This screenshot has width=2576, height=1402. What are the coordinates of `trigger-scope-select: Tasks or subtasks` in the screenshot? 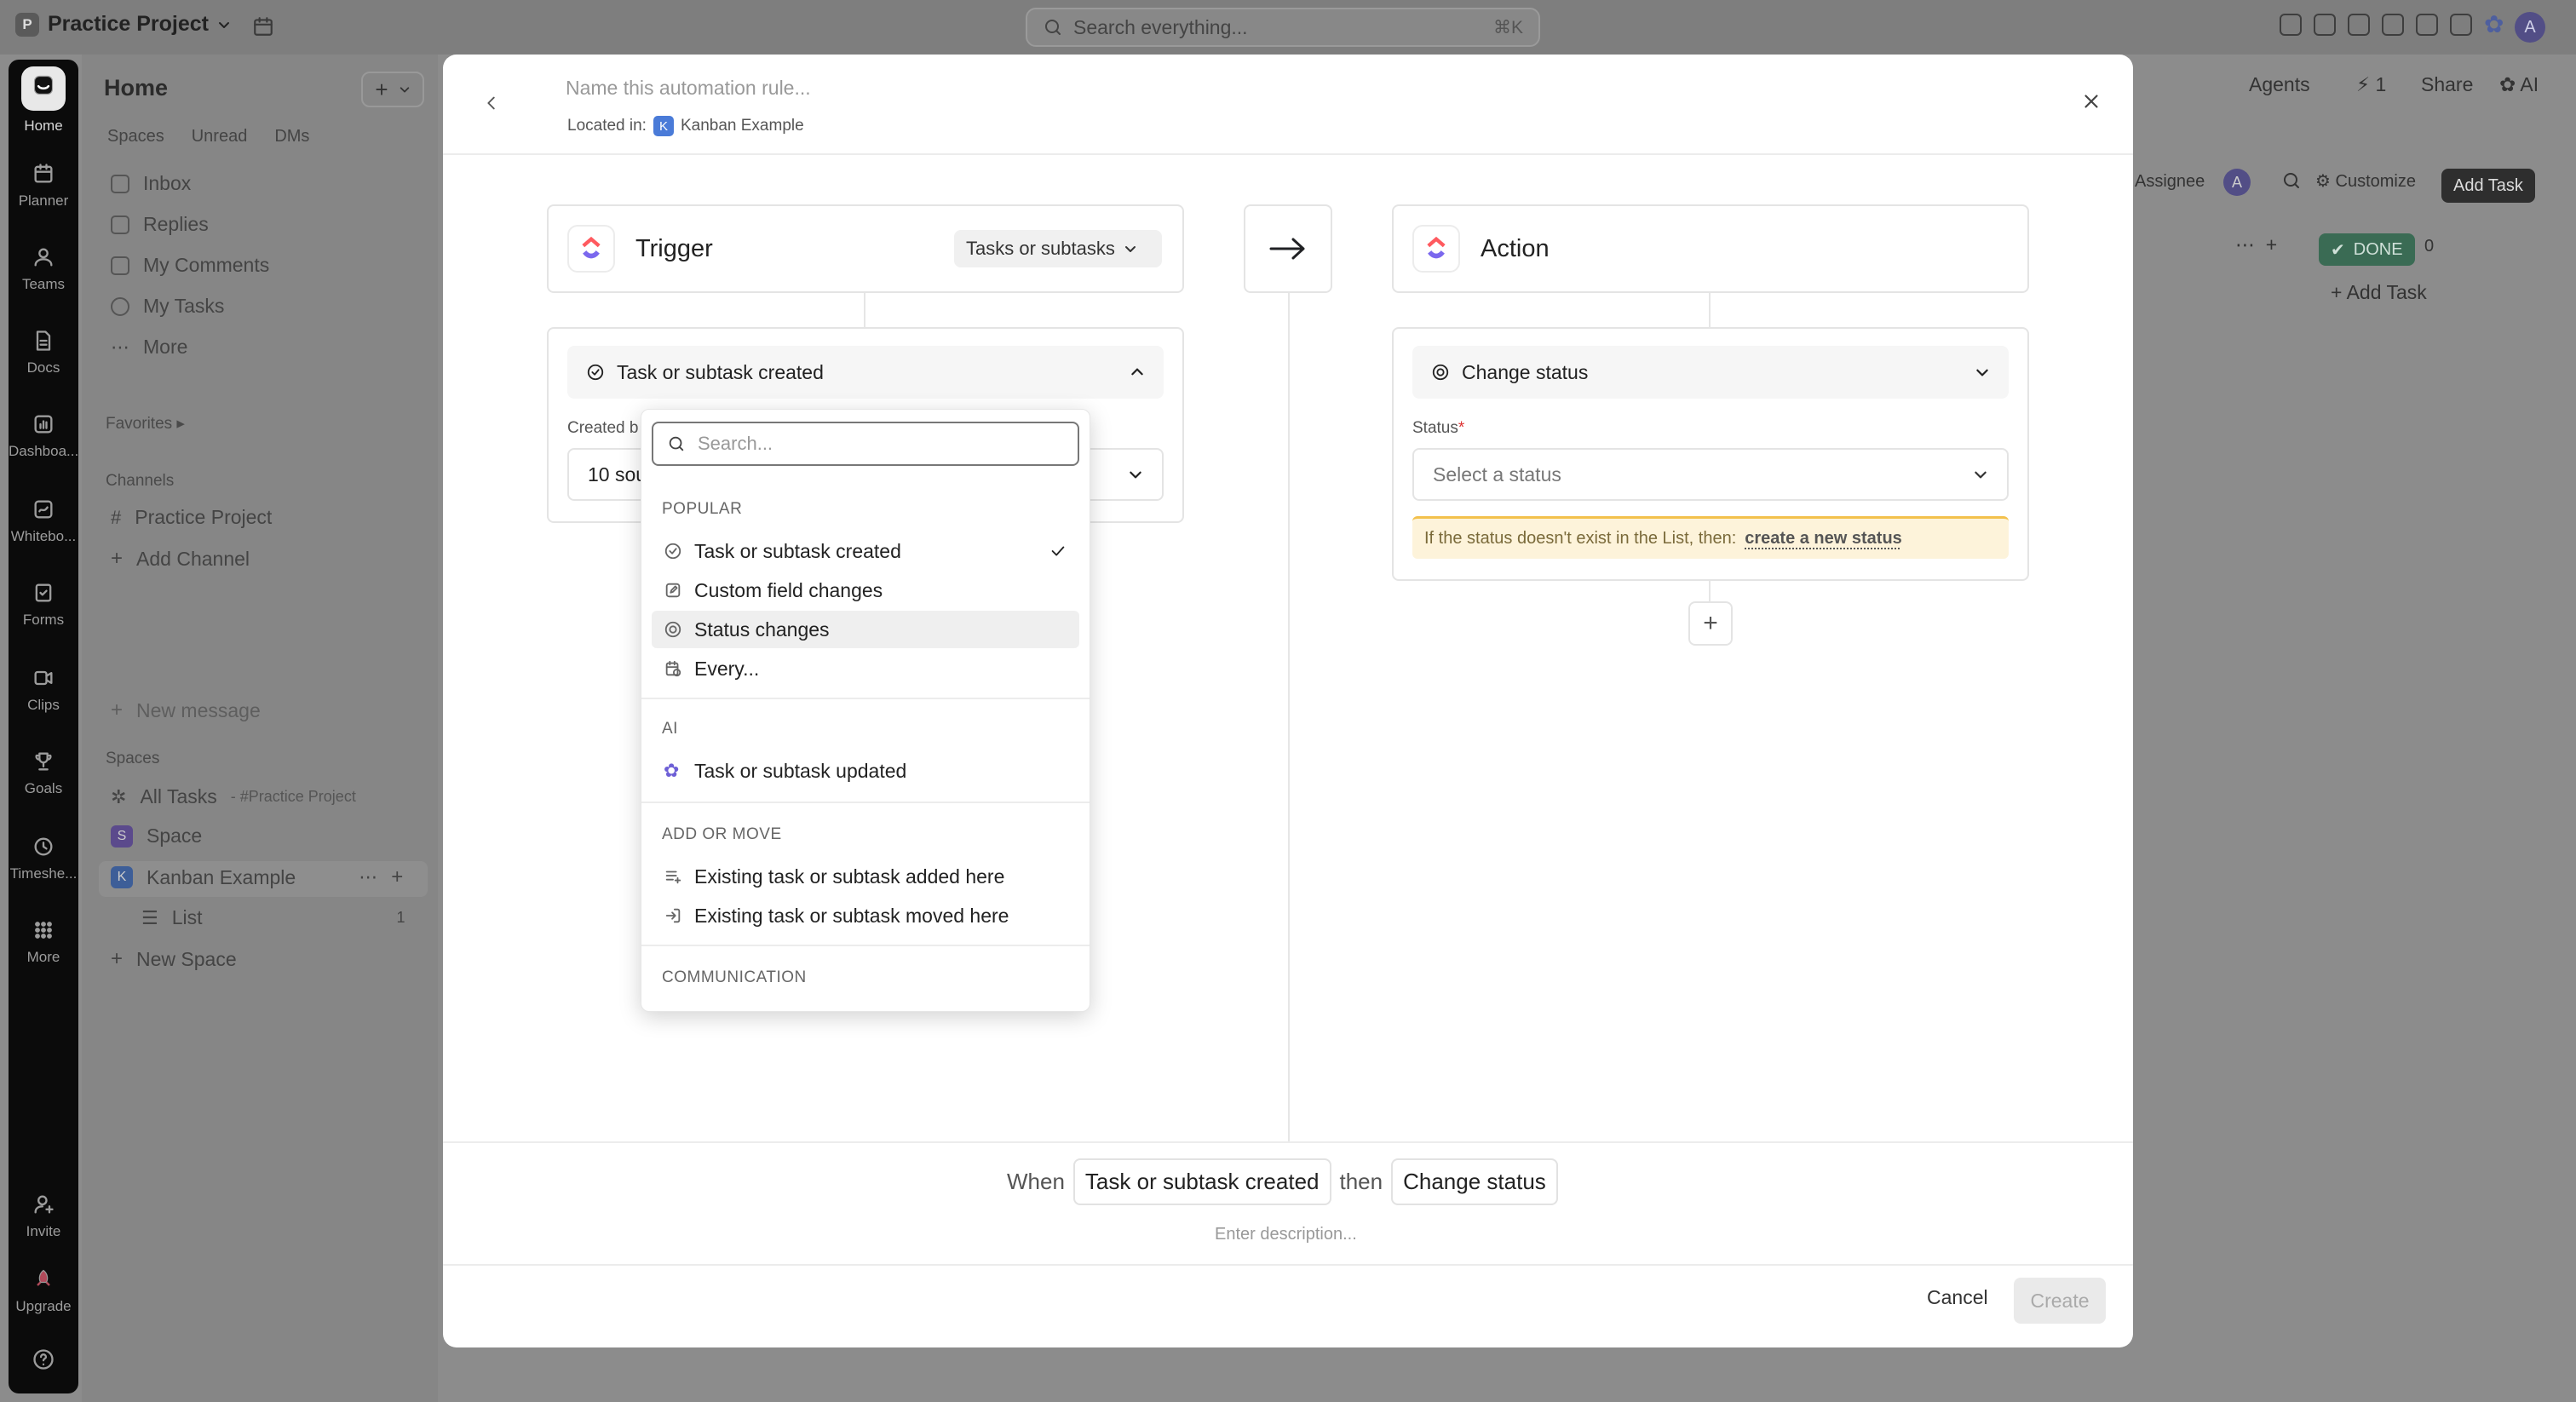 It's located at (1058, 248).